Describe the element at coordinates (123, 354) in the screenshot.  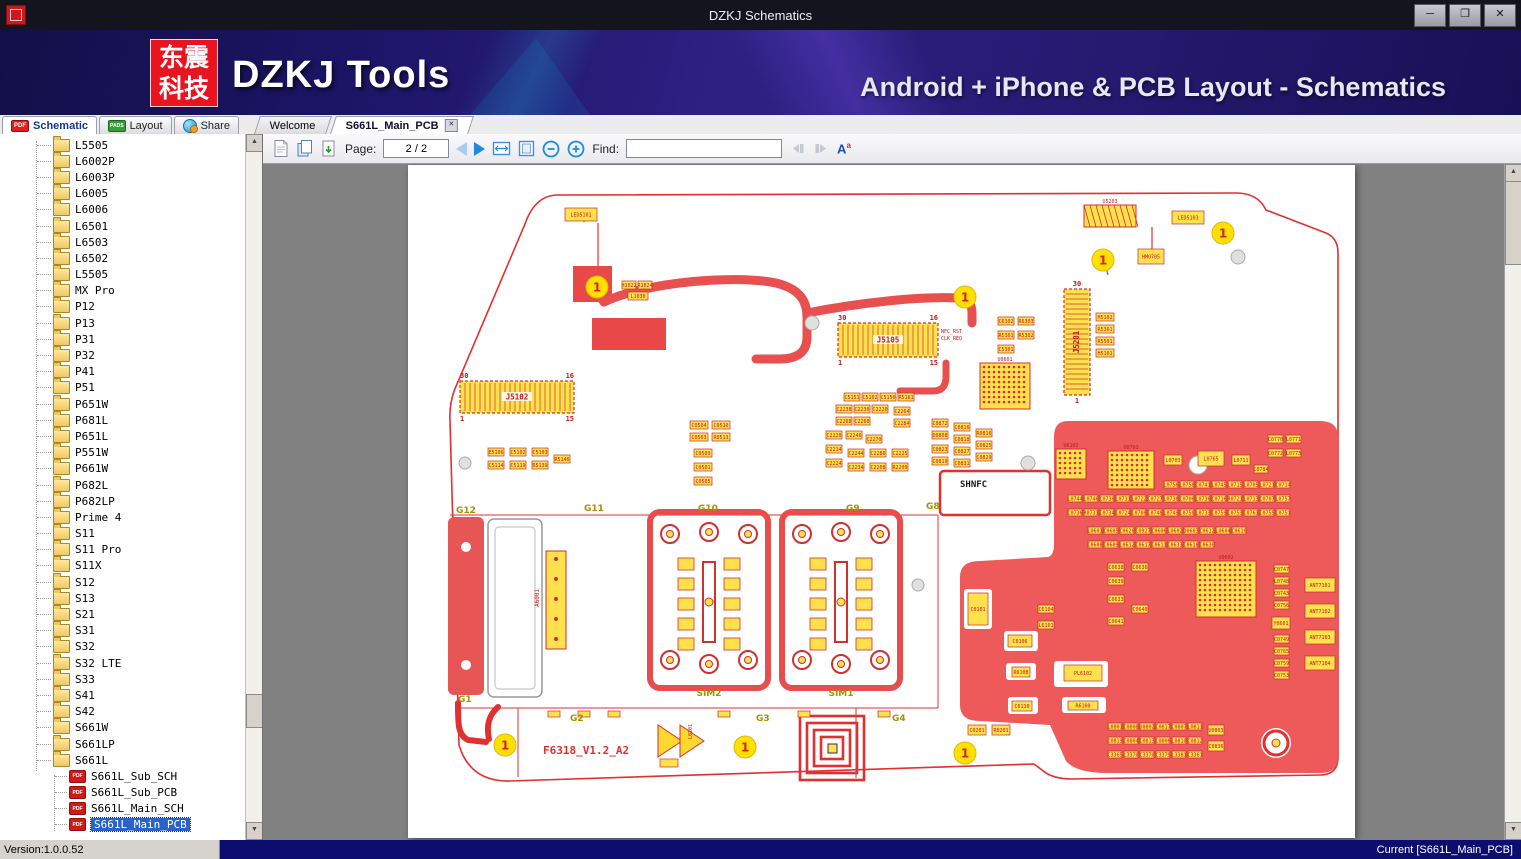
I see `tree-folder-p32: P32` at that location.